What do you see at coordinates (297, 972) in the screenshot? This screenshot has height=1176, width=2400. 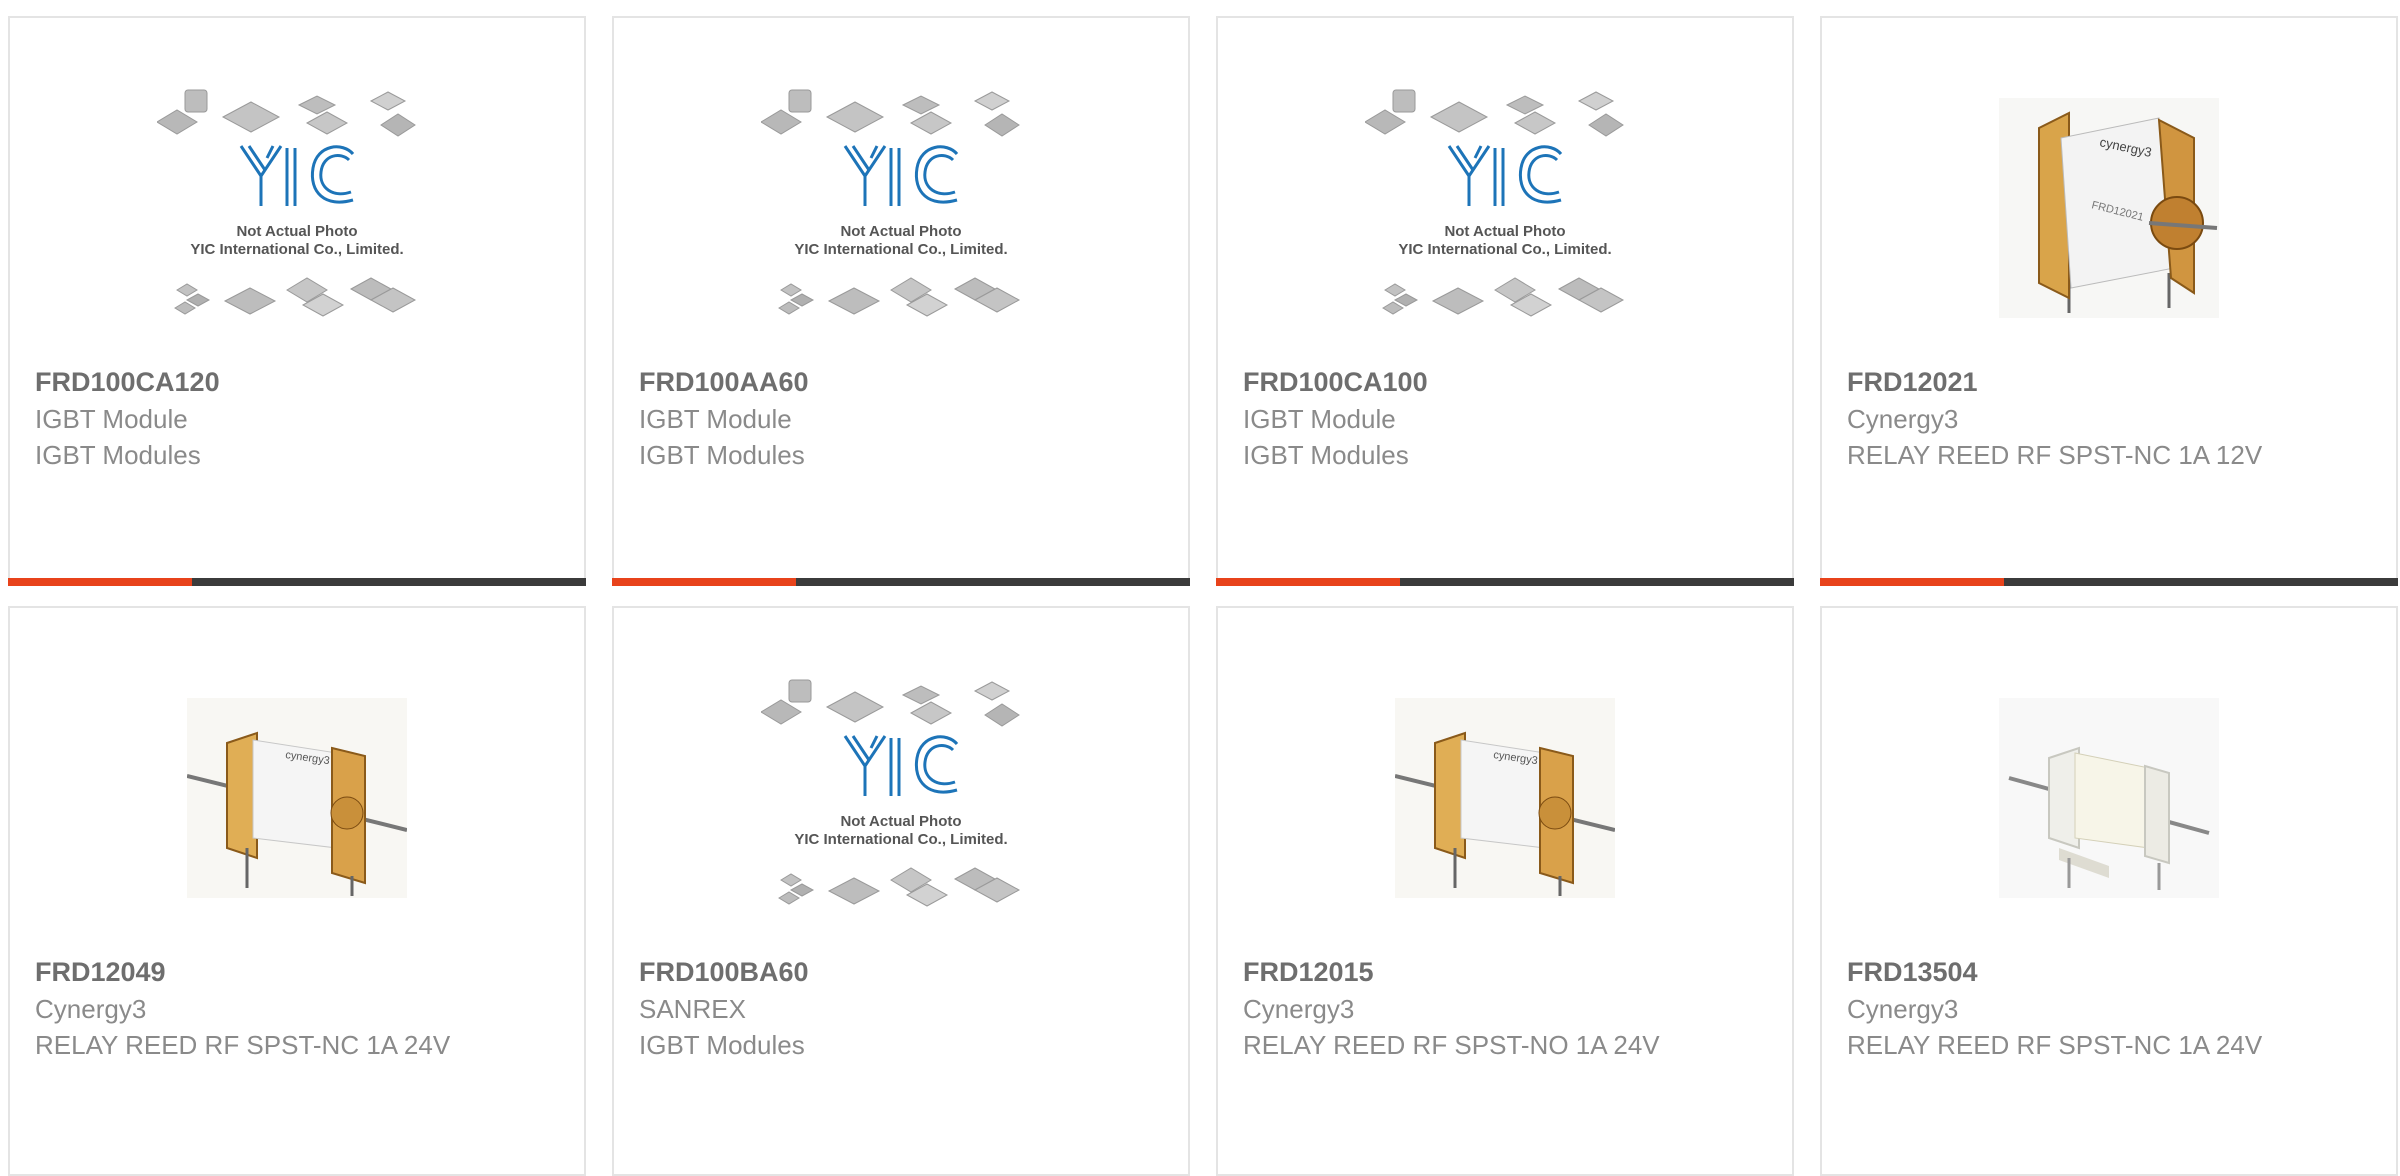 I see `part-number: FRD12049` at bounding box center [297, 972].